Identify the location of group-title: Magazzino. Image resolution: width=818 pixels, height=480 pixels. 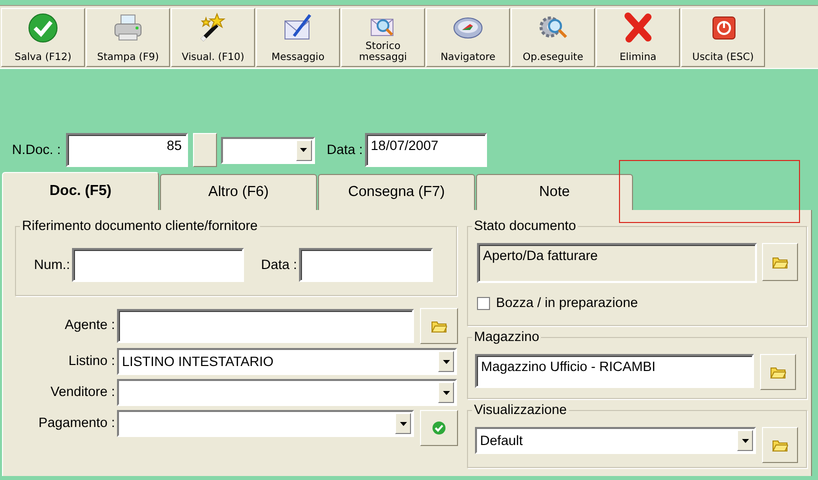
(507, 337).